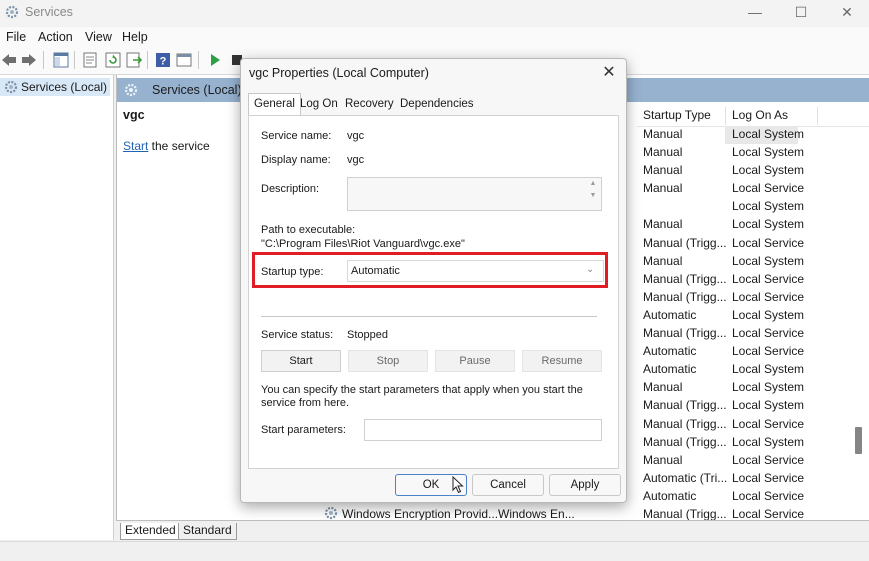  I want to click on export-list-icon, so click(134, 60).